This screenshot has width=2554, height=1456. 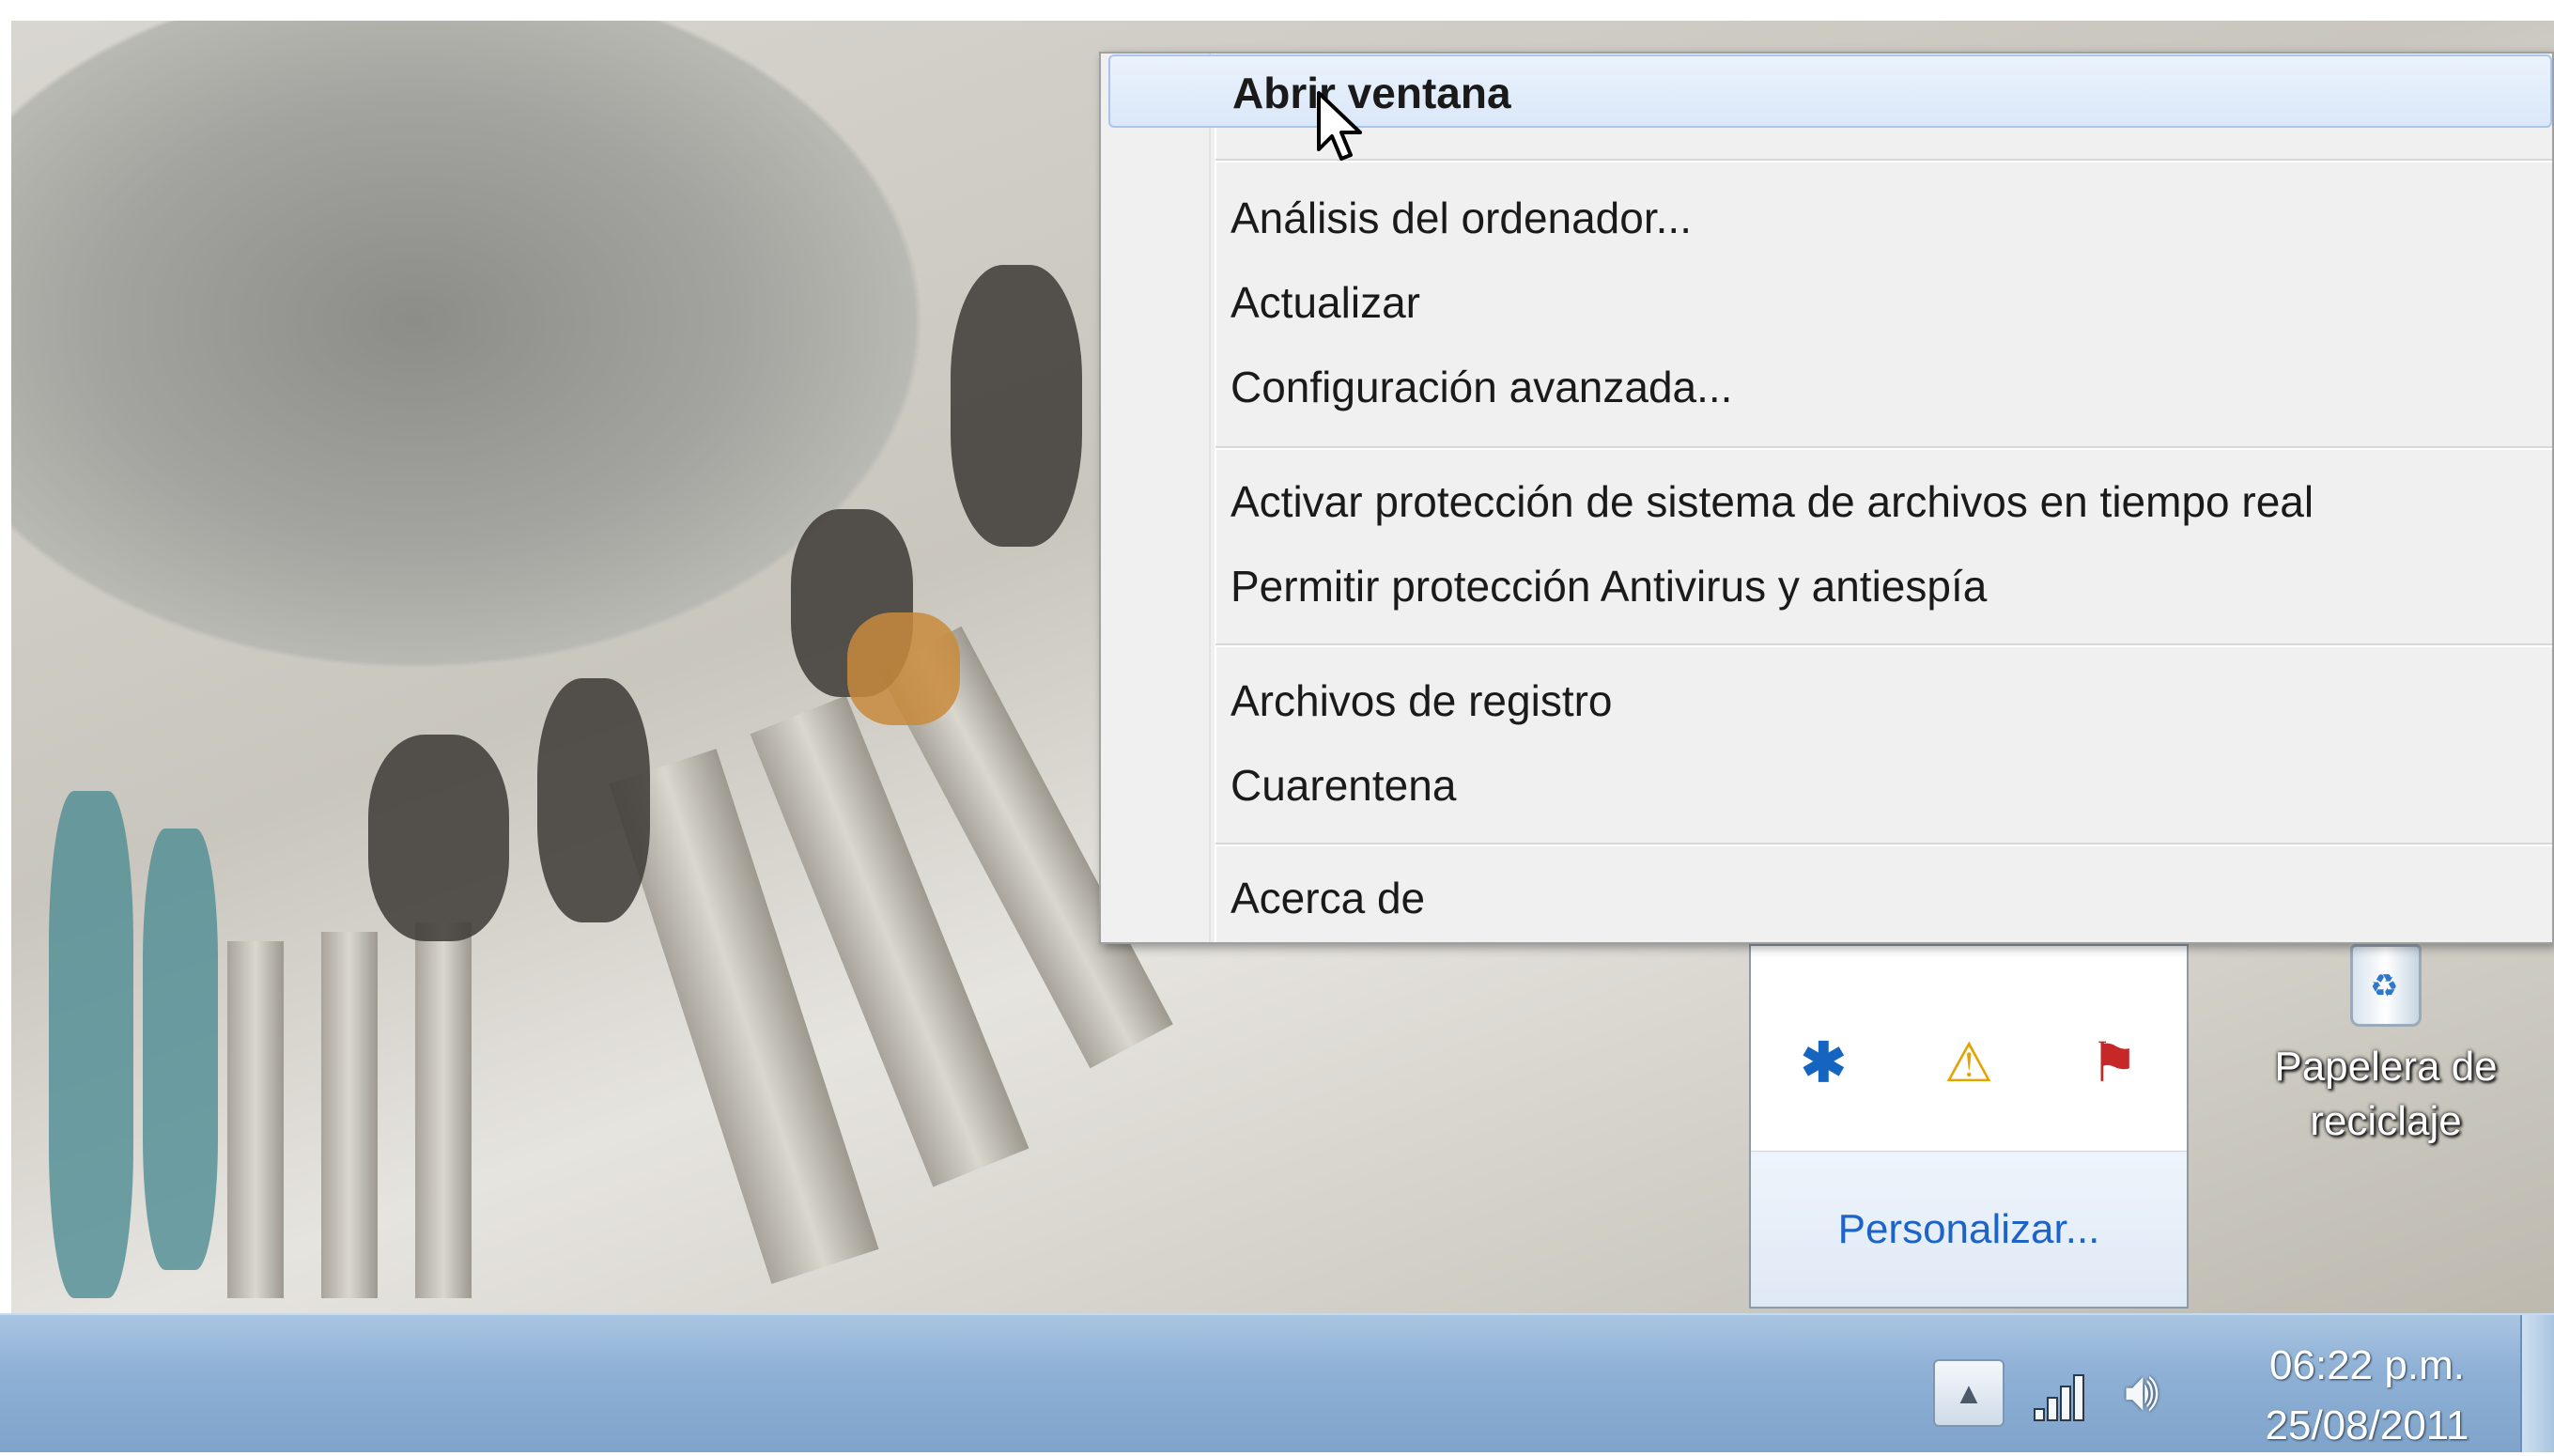 What do you see at coordinates (2367, 1396) in the screenshot?
I see `clock: 06:22 p.m. 25/08/2011` at bounding box center [2367, 1396].